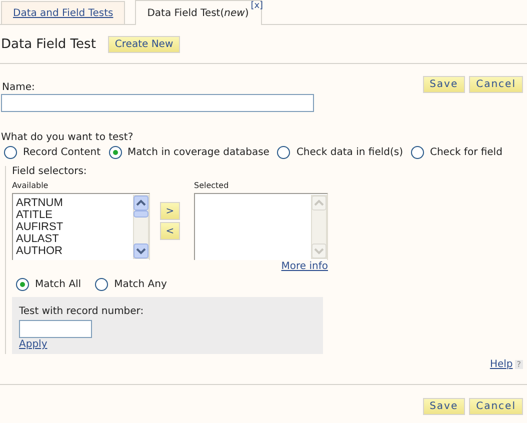 The image size is (527, 423). I want to click on list-item: ATITLE, so click(74, 215).